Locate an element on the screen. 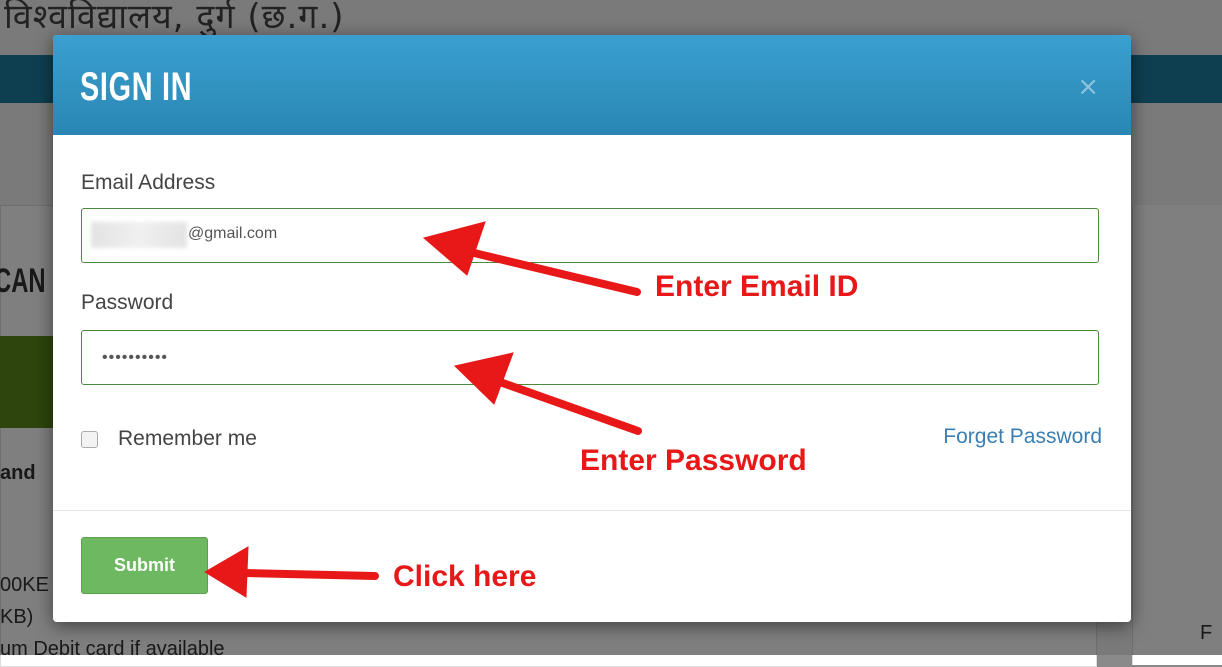  close-icon: × is located at coordinates (1088, 87).